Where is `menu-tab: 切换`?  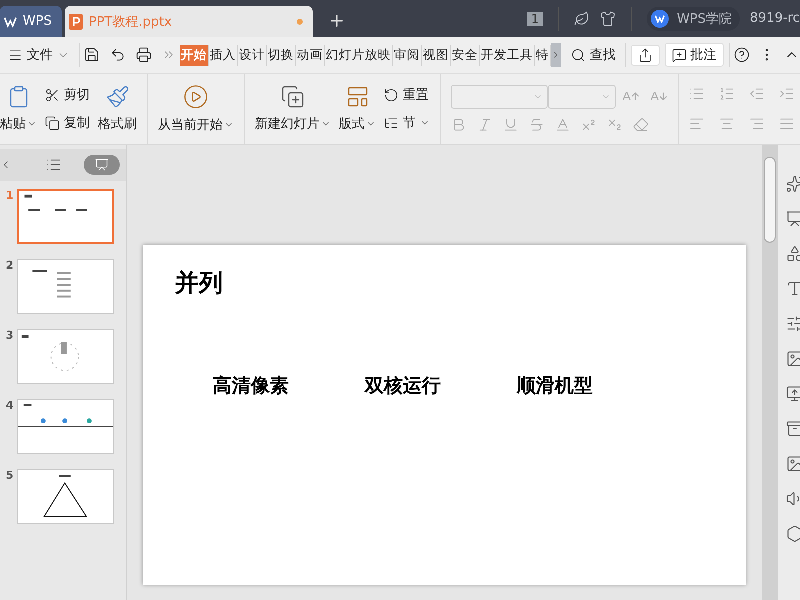
menu-tab: 切换 is located at coordinates (281, 55).